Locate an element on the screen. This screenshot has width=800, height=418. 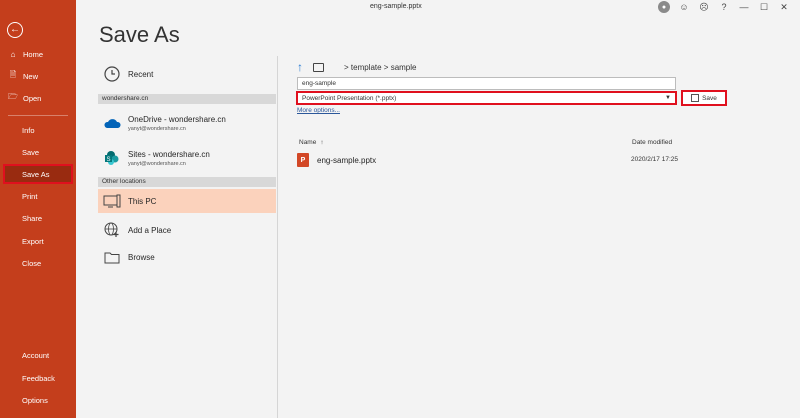
sidebar-item-account: Account is located at coordinates (38, 355).